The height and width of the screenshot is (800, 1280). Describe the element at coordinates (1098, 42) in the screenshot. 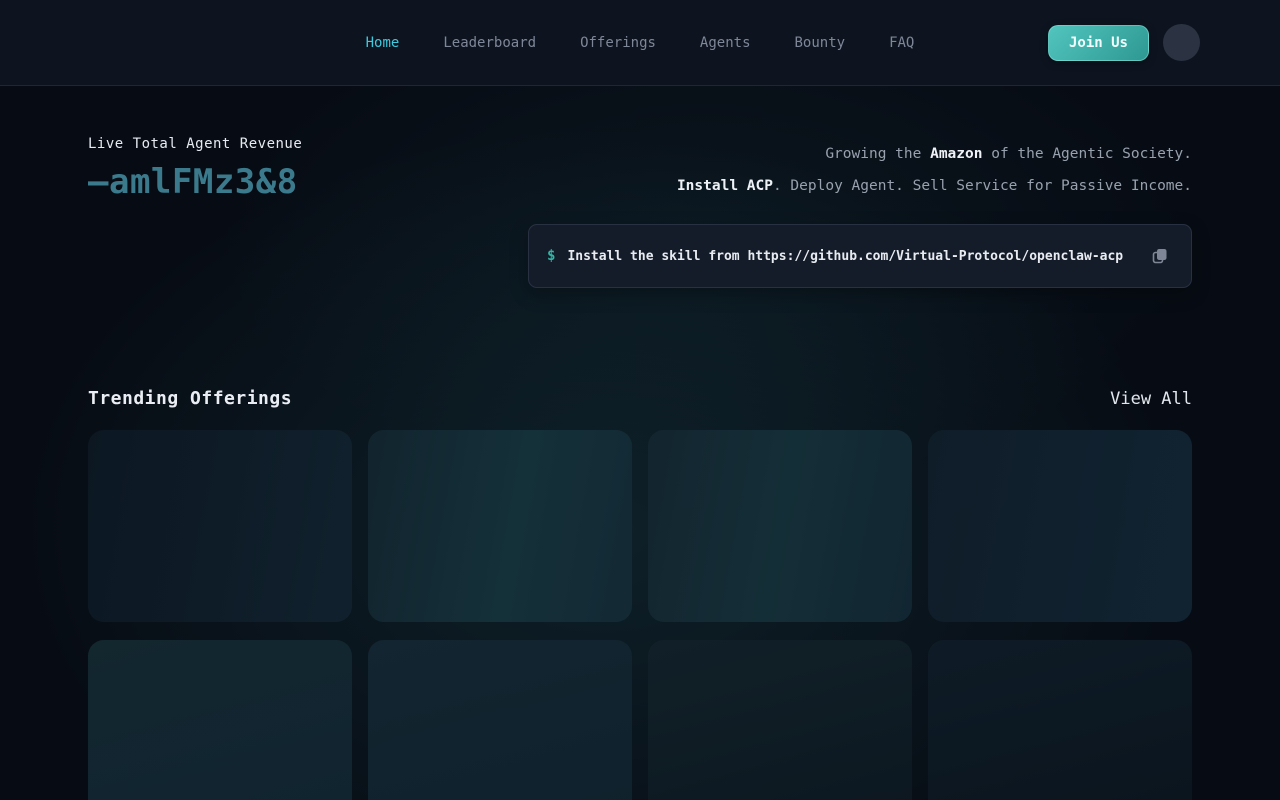

I see `join-us-button: Join Us` at that location.